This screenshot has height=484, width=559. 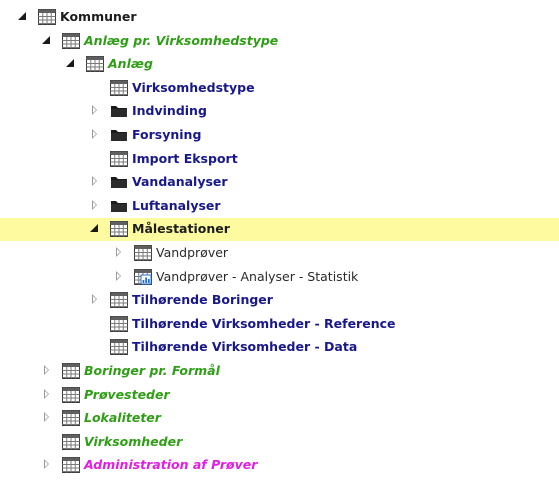 I want to click on tree-node: Tilhørende Virksomheder - Data, so click(x=279, y=347).